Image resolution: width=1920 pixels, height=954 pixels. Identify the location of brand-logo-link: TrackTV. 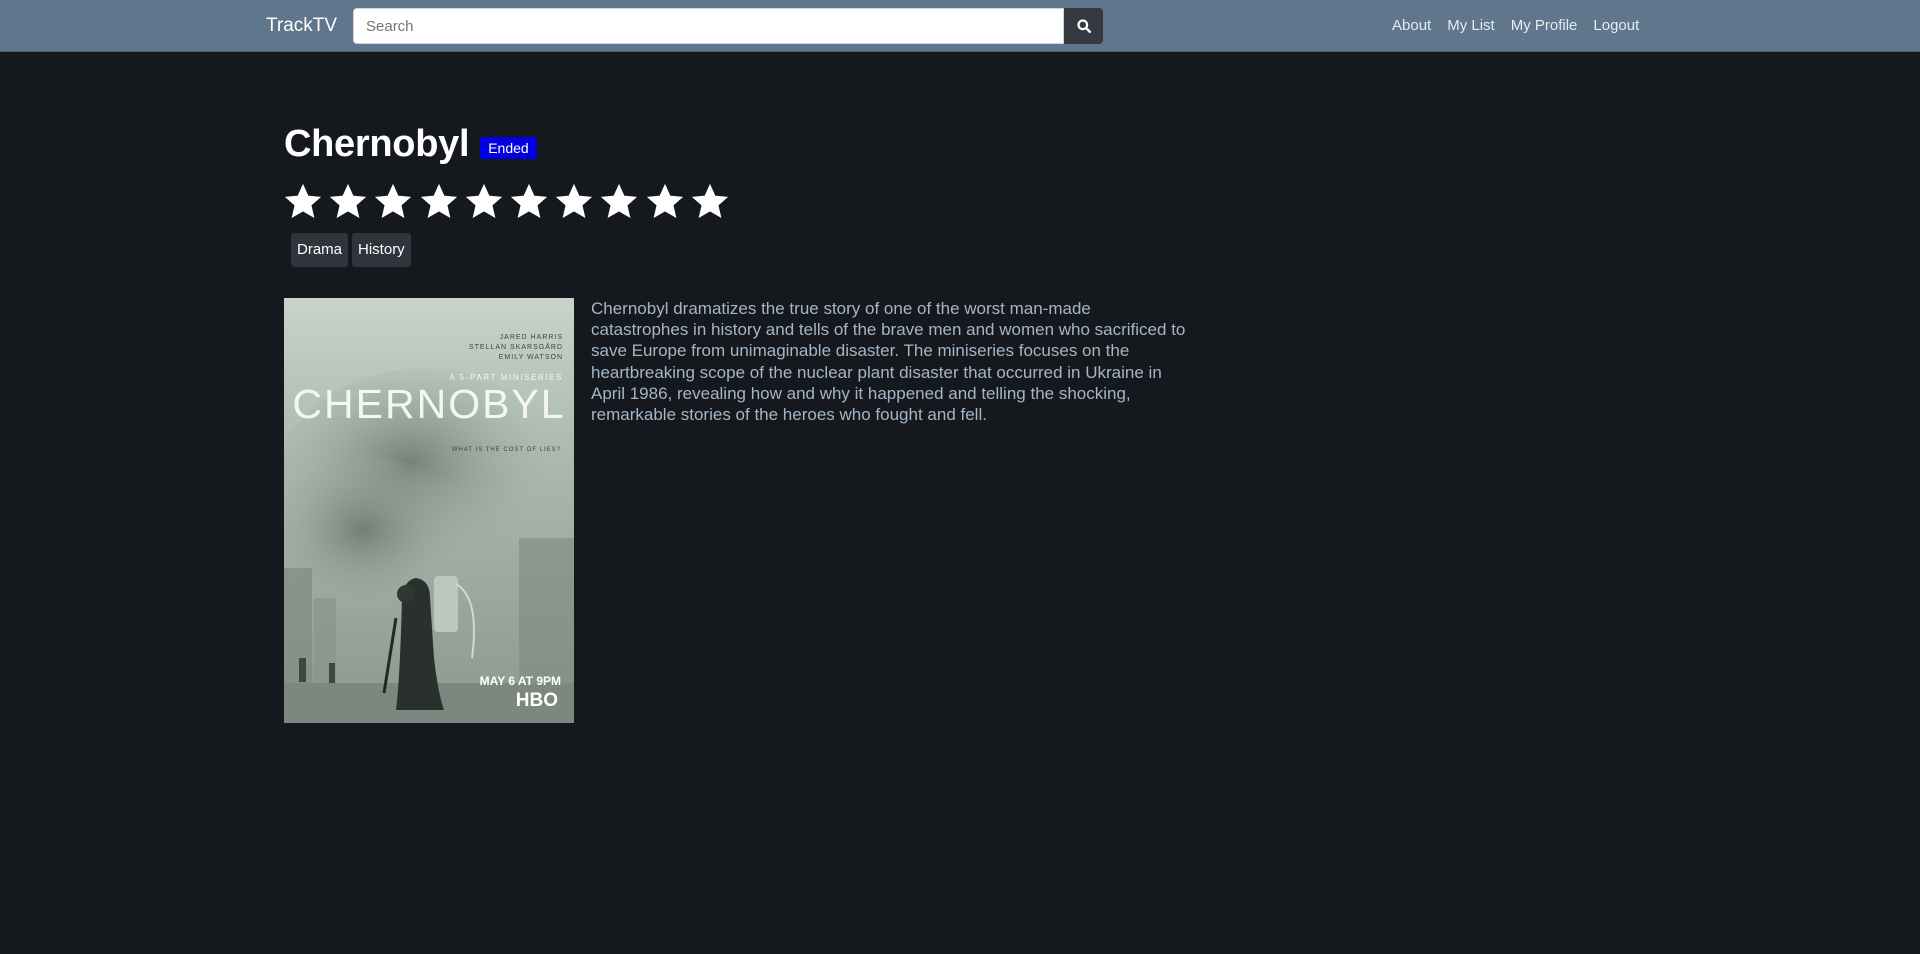
(301, 26).